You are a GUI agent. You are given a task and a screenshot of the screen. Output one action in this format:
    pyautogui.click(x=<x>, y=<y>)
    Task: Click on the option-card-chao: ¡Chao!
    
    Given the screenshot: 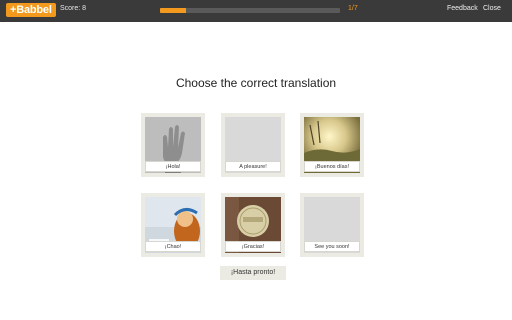 What is the action you would take?
    pyautogui.click(x=173, y=225)
    